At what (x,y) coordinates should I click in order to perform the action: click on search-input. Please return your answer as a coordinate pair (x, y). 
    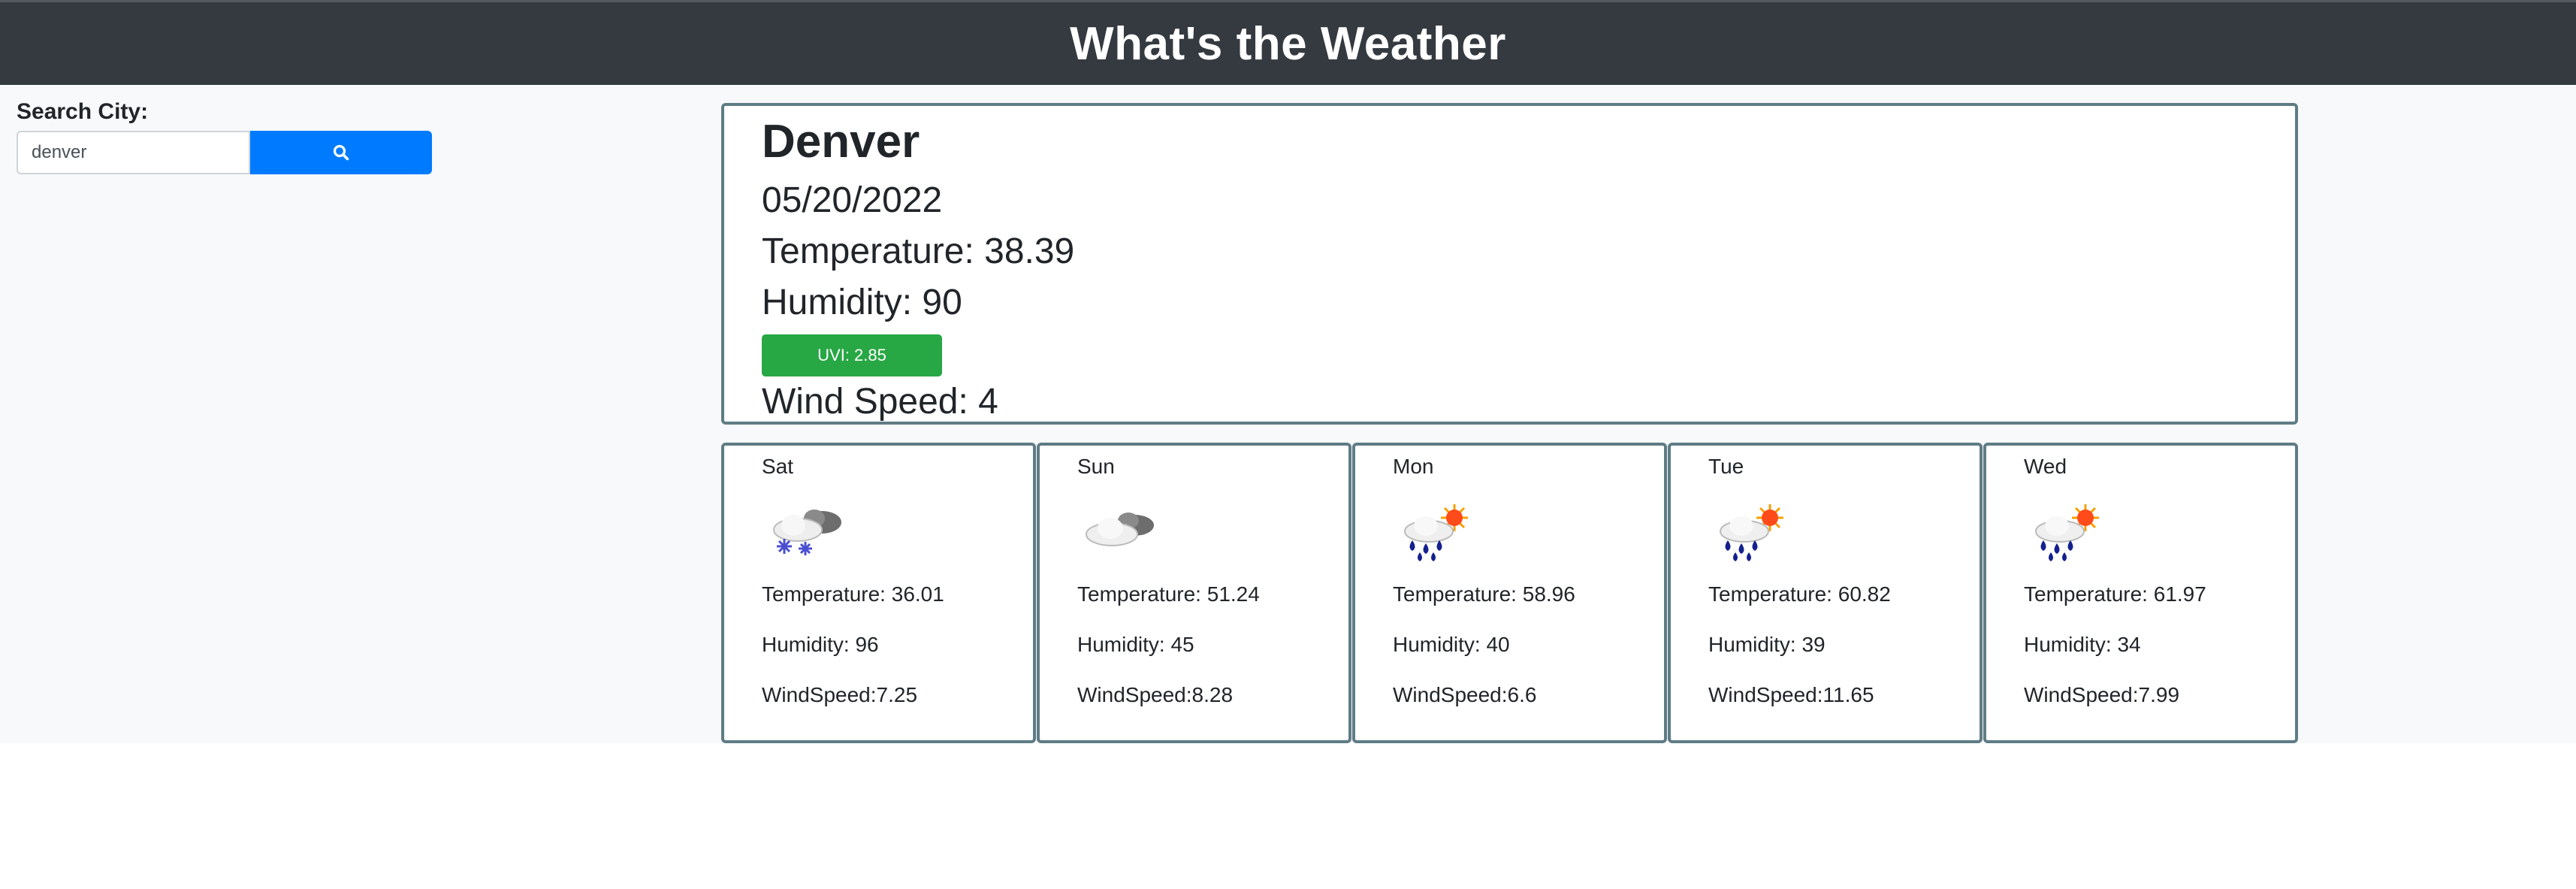
    Looking at the image, I should click on (133, 152).